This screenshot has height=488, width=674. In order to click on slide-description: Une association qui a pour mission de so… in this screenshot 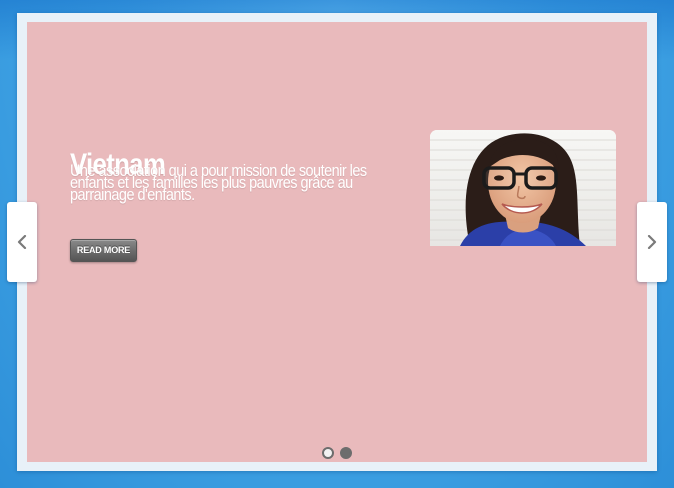, I will do `click(218, 182)`.